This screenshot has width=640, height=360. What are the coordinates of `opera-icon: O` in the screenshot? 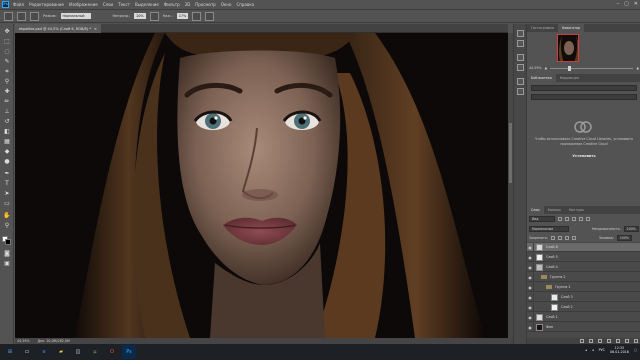 It's located at (112, 352).